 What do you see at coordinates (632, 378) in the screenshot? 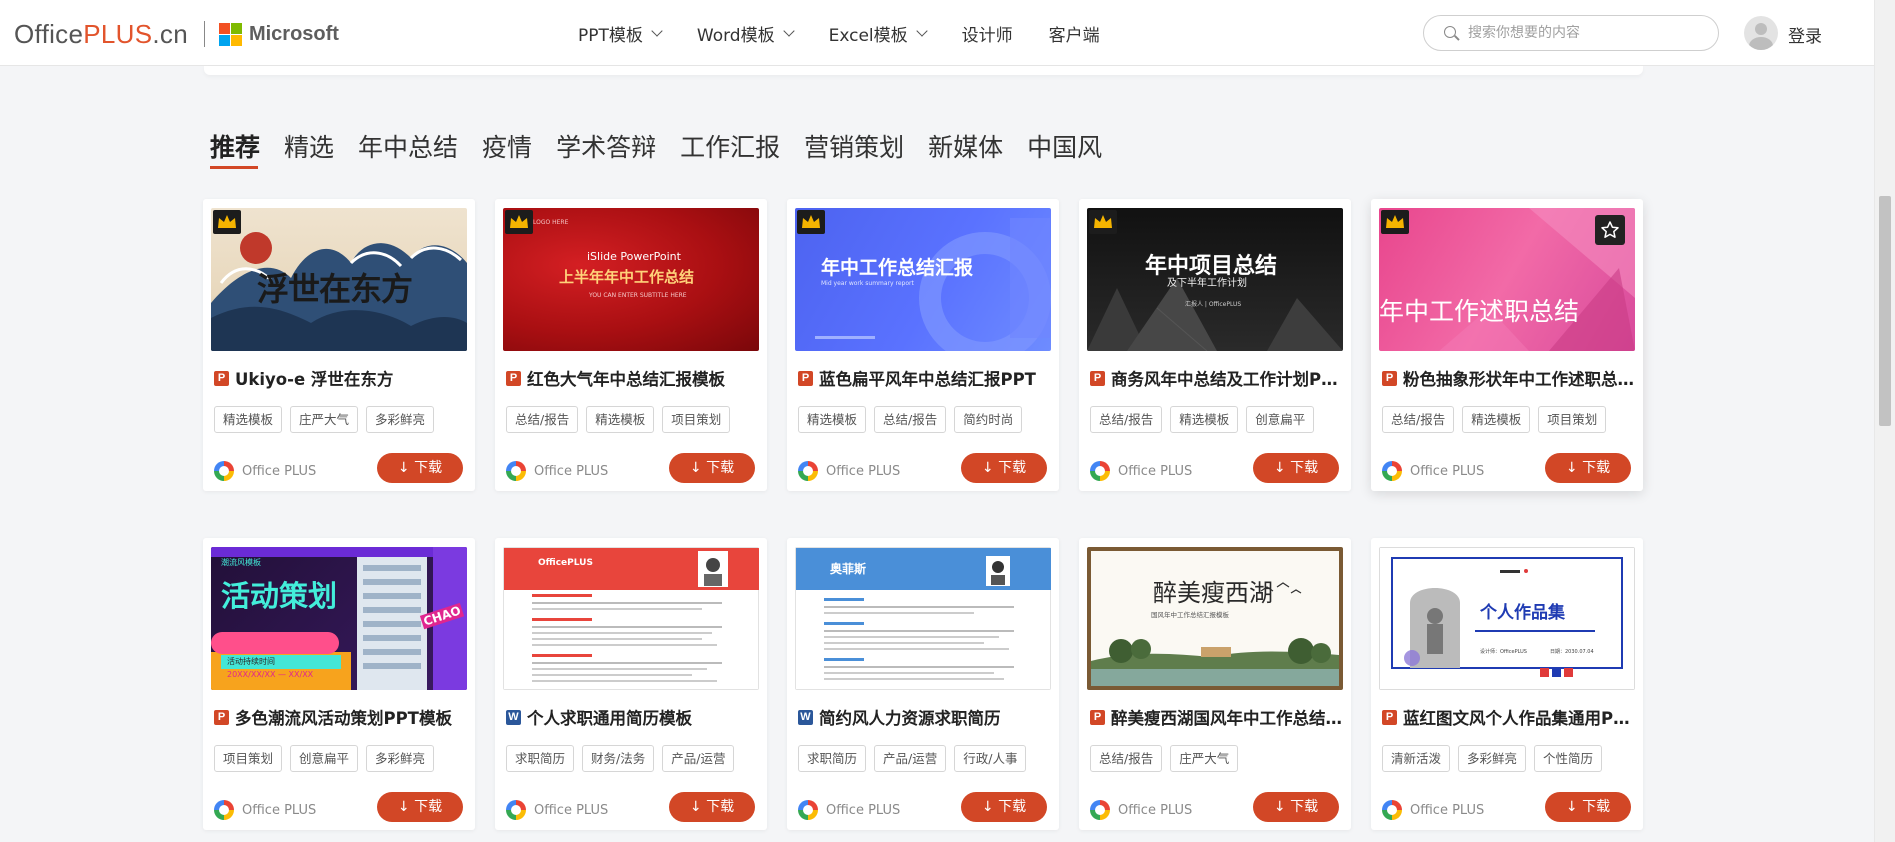
I see `template-title: P 红色大气年中总结汇报模板` at bounding box center [632, 378].